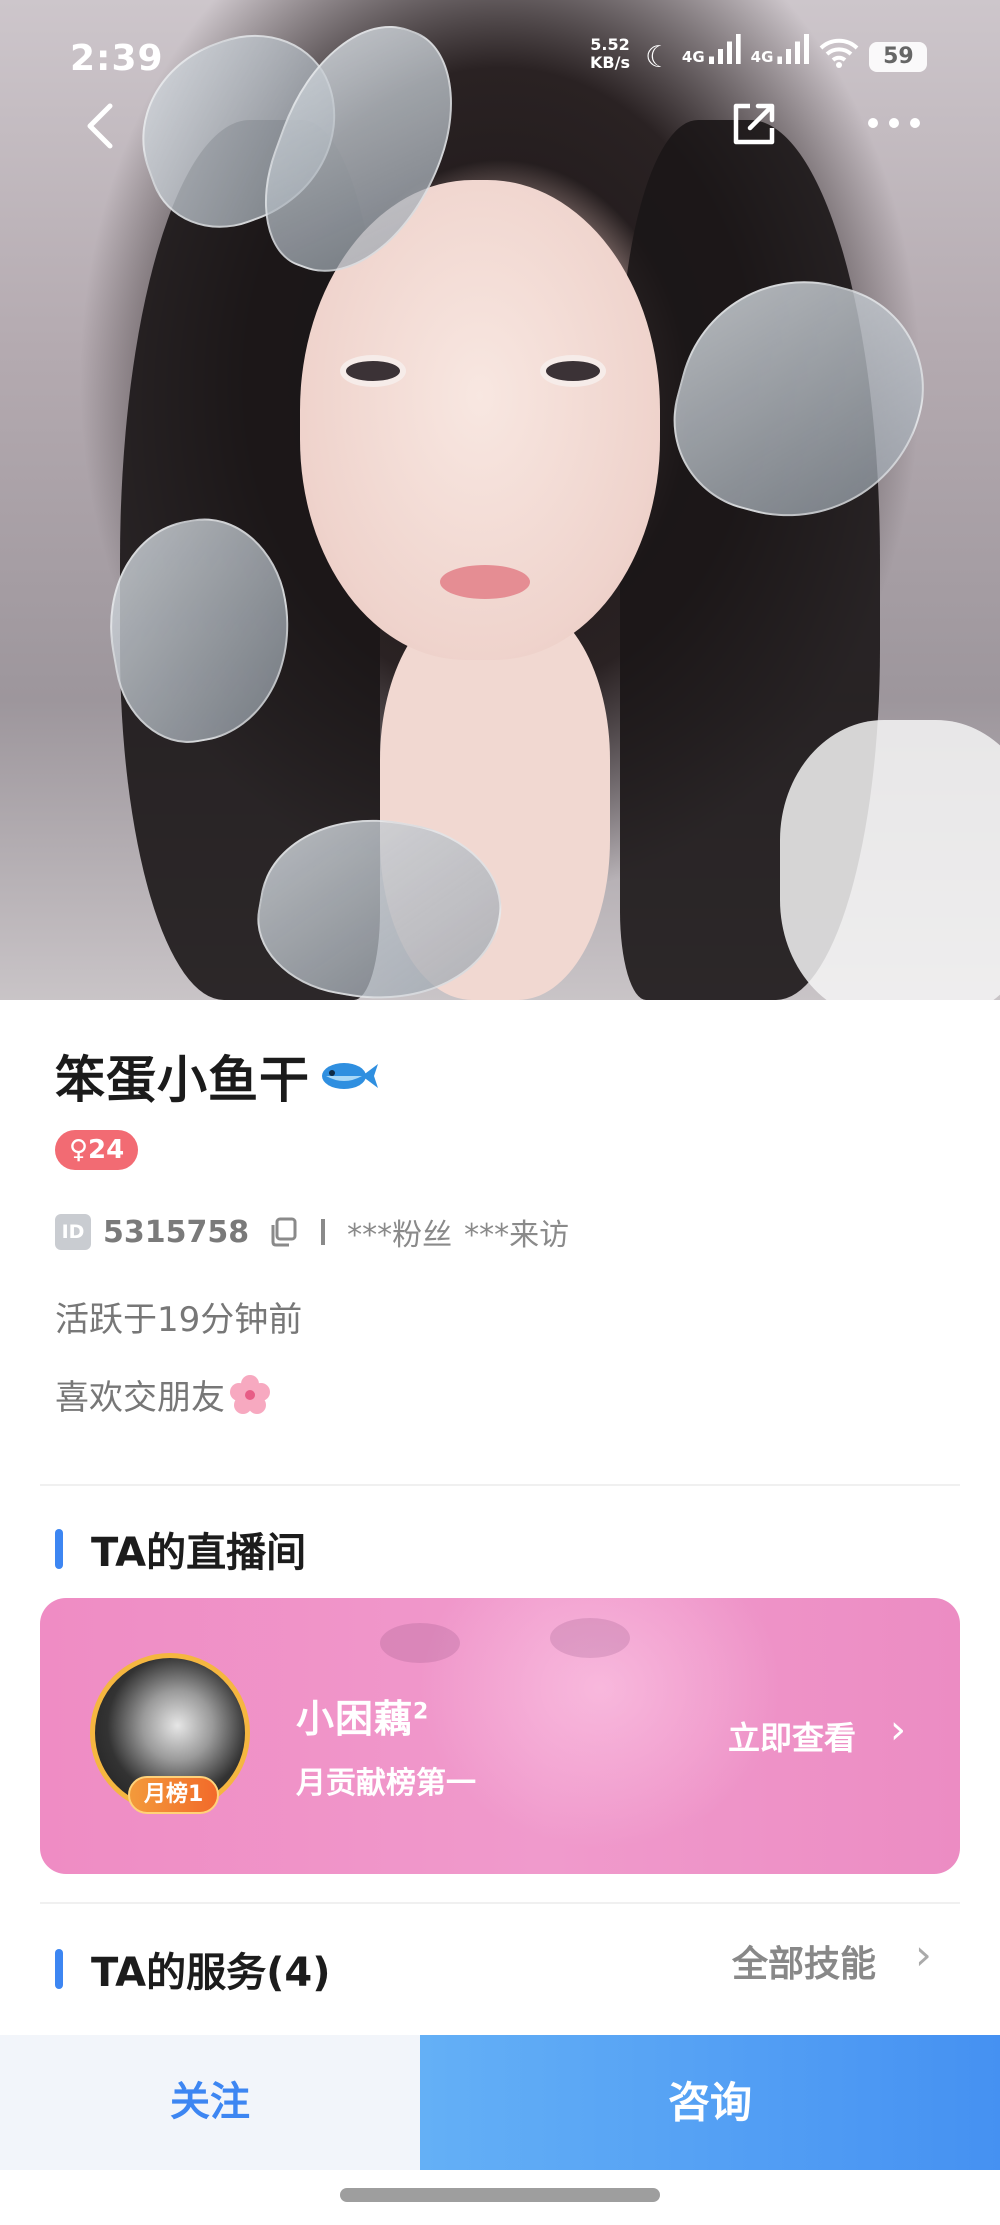  Describe the element at coordinates (350, 1076) in the screenshot. I see `fish-icon` at that location.